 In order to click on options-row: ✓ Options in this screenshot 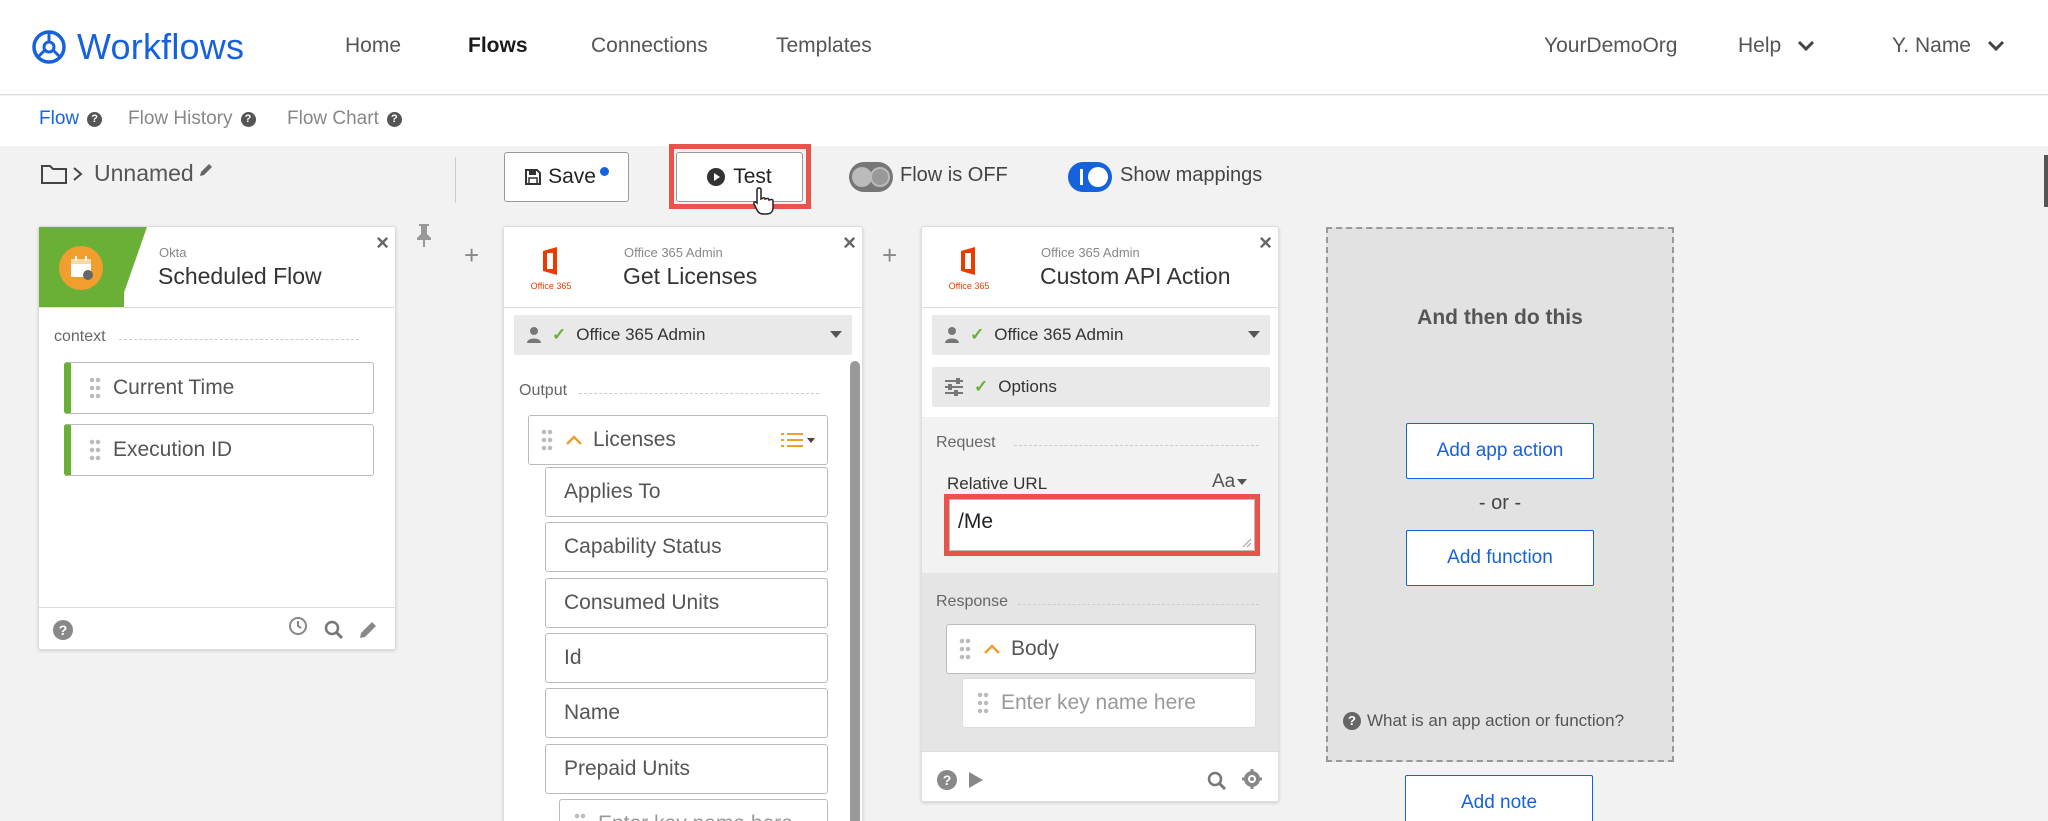, I will do `click(1101, 387)`.